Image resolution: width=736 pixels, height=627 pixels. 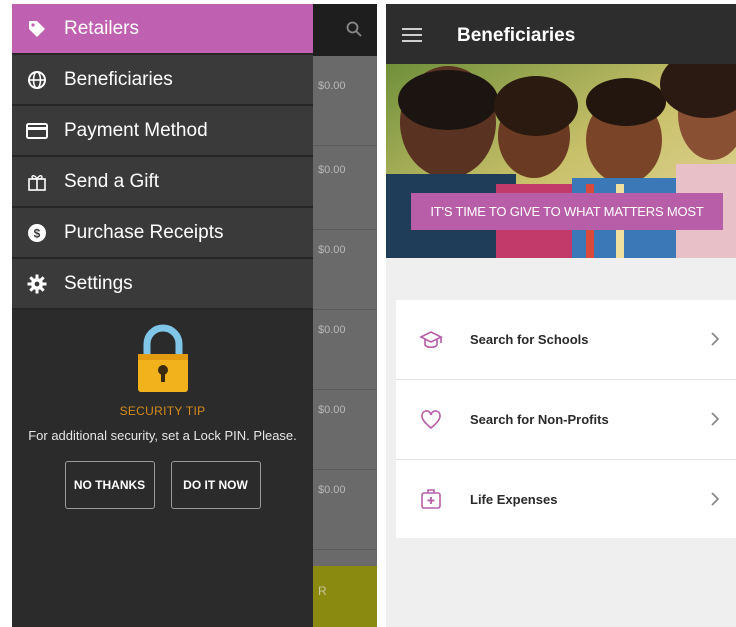 I want to click on menu-item-purchase-receipts: $ Purchase Receipts, so click(x=162, y=233).